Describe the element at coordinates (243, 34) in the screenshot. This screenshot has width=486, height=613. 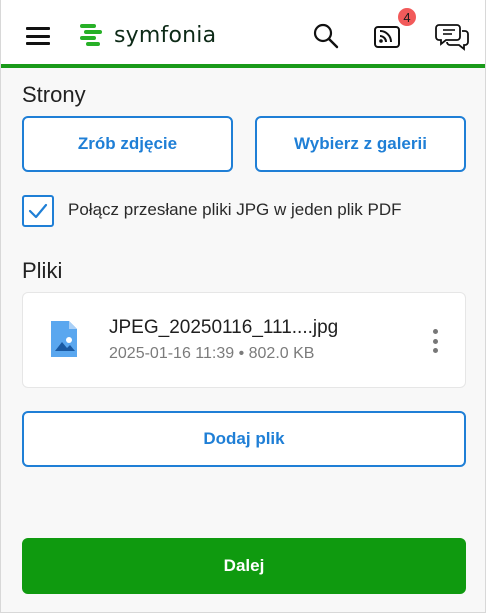
I see `app-header: symfonia 4` at that location.